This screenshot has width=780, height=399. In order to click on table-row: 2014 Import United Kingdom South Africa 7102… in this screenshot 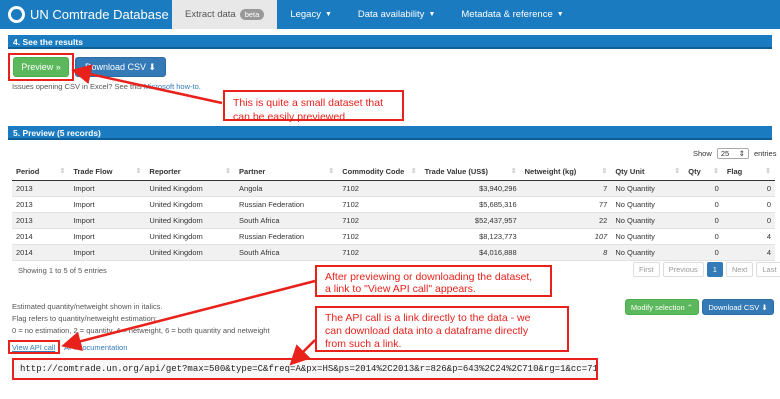, I will do `click(393, 252)`.